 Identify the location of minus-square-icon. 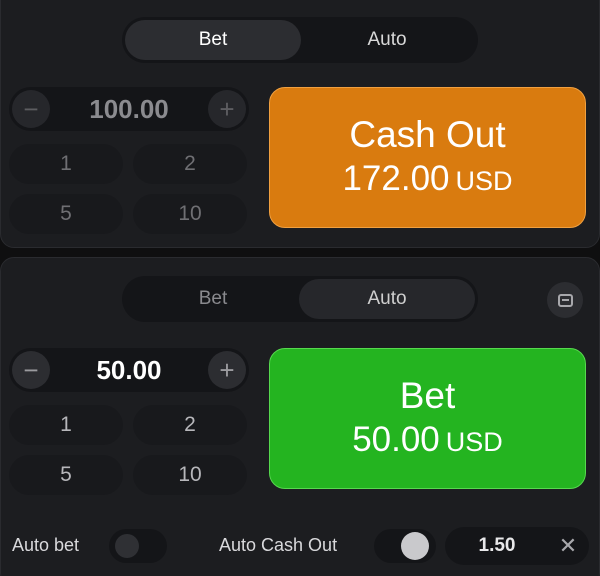
(565, 300).